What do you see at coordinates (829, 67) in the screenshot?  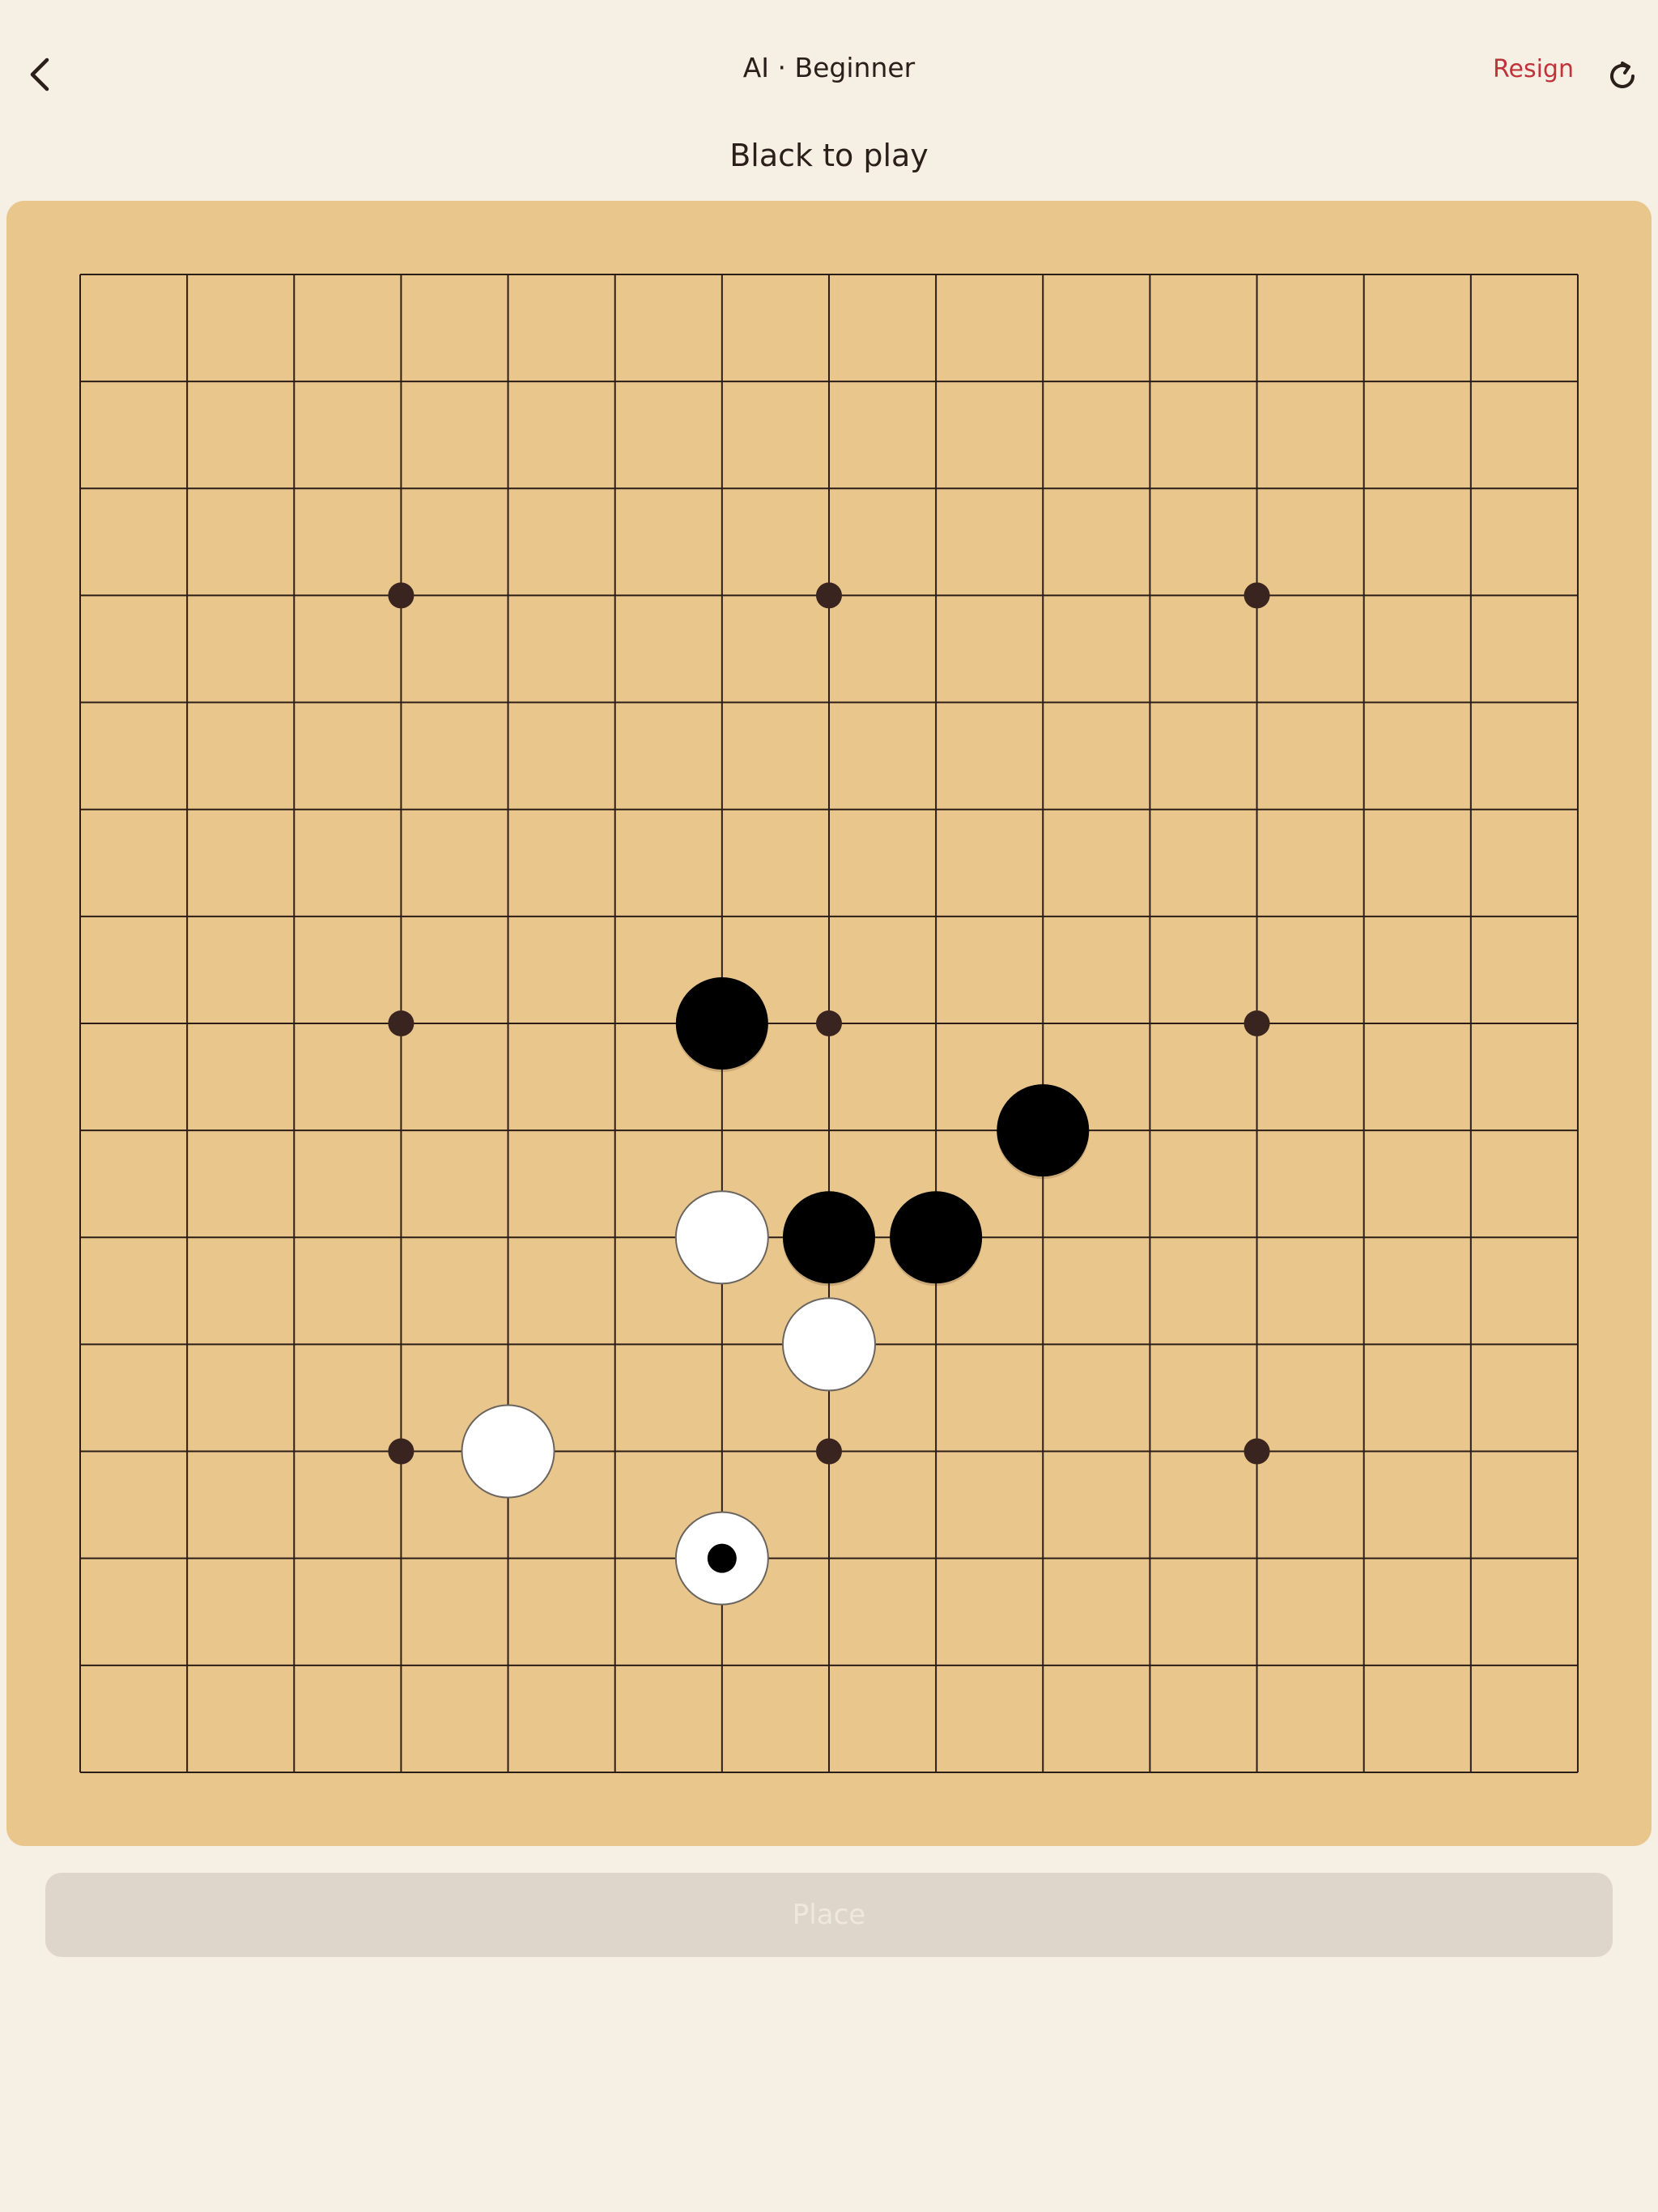 I see `page-title: AI · Beginner` at bounding box center [829, 67].